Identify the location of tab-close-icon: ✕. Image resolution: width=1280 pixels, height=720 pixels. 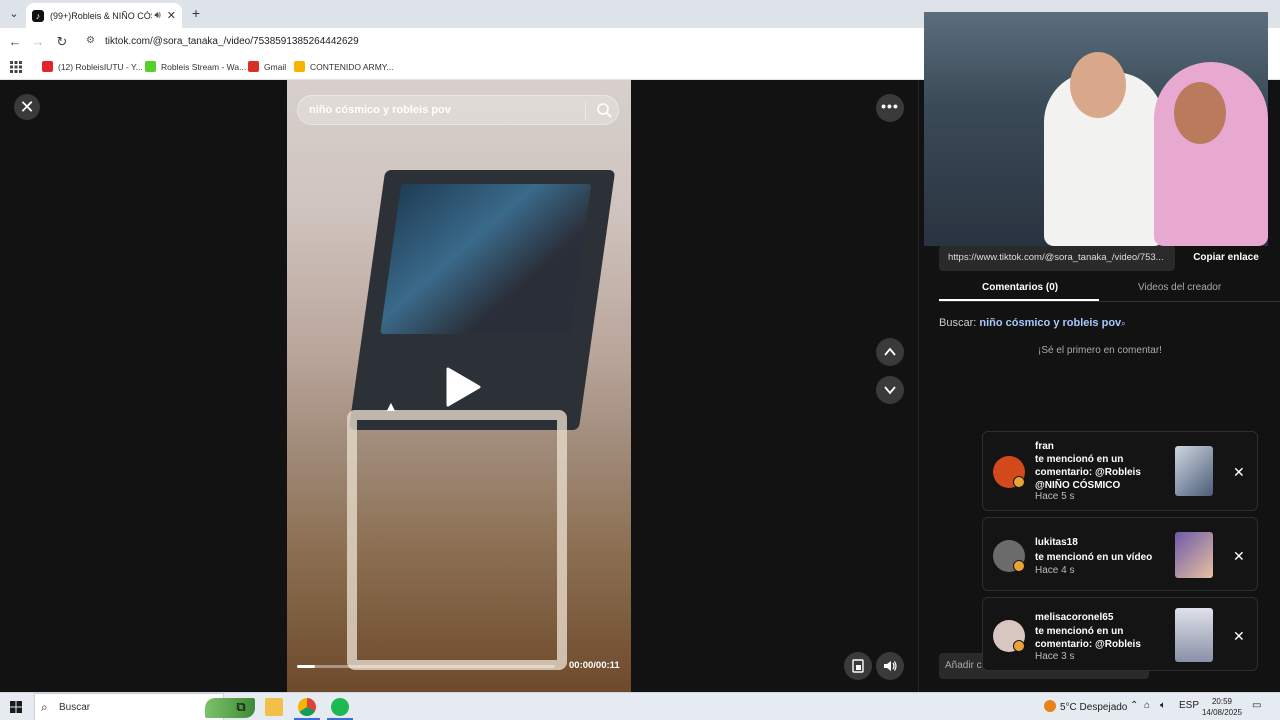
(171, 15).